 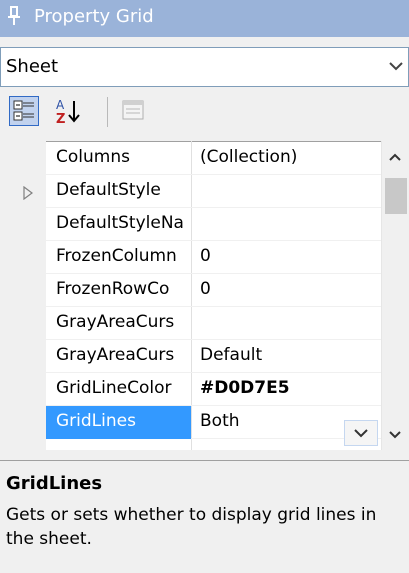 I want to click on property-row: GrayAreaCurs Default, so click(x=213, y=356).